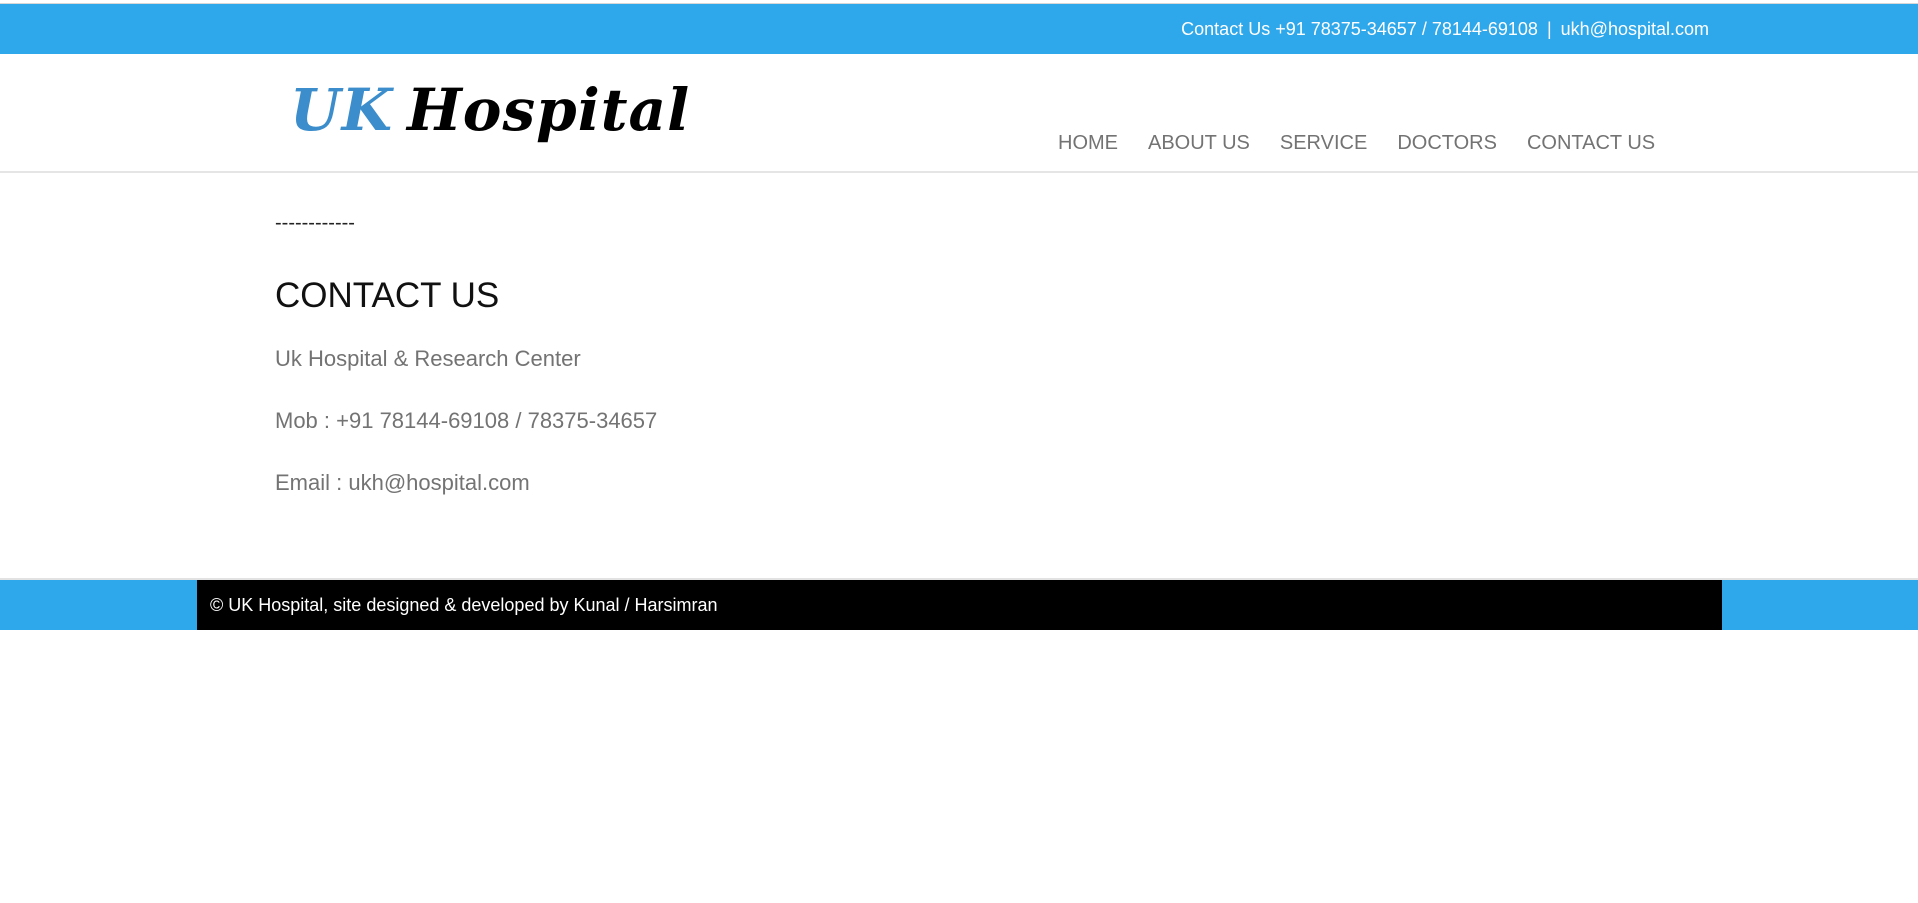  I want to click on logo-hospital: Hospital, so click(549, 110).